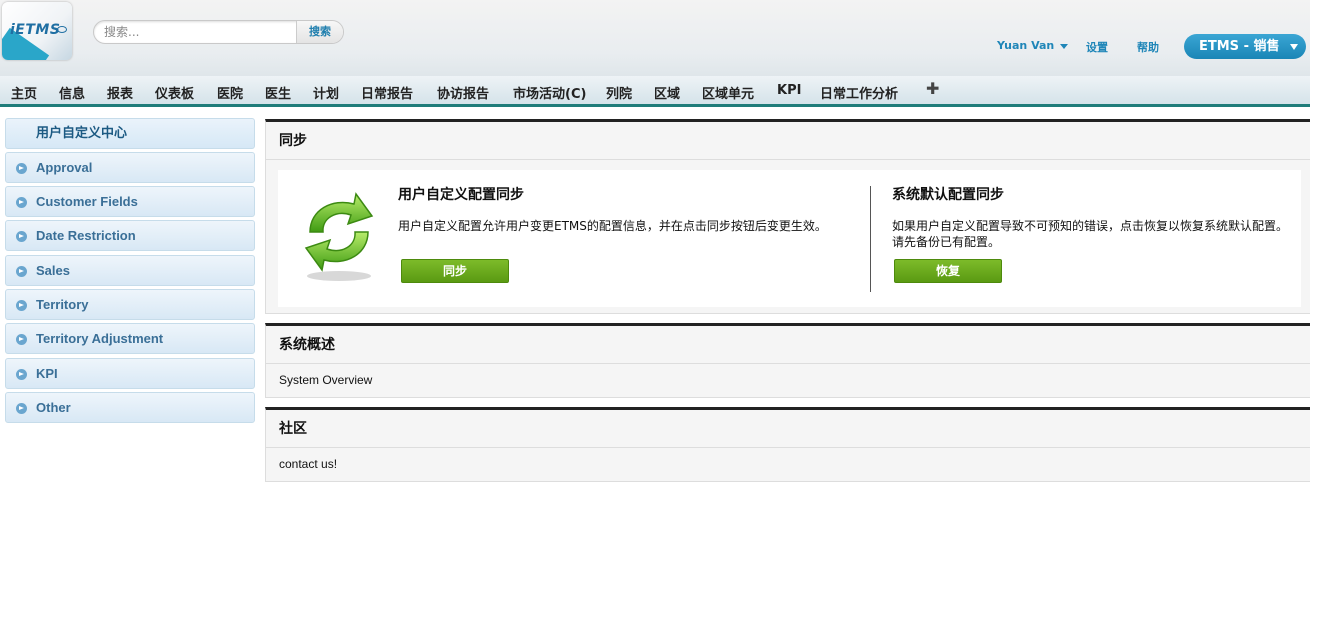 This screenshot has width=1332, height=618. I want to click on sync-panel-title: 同步, so click(788, 141).